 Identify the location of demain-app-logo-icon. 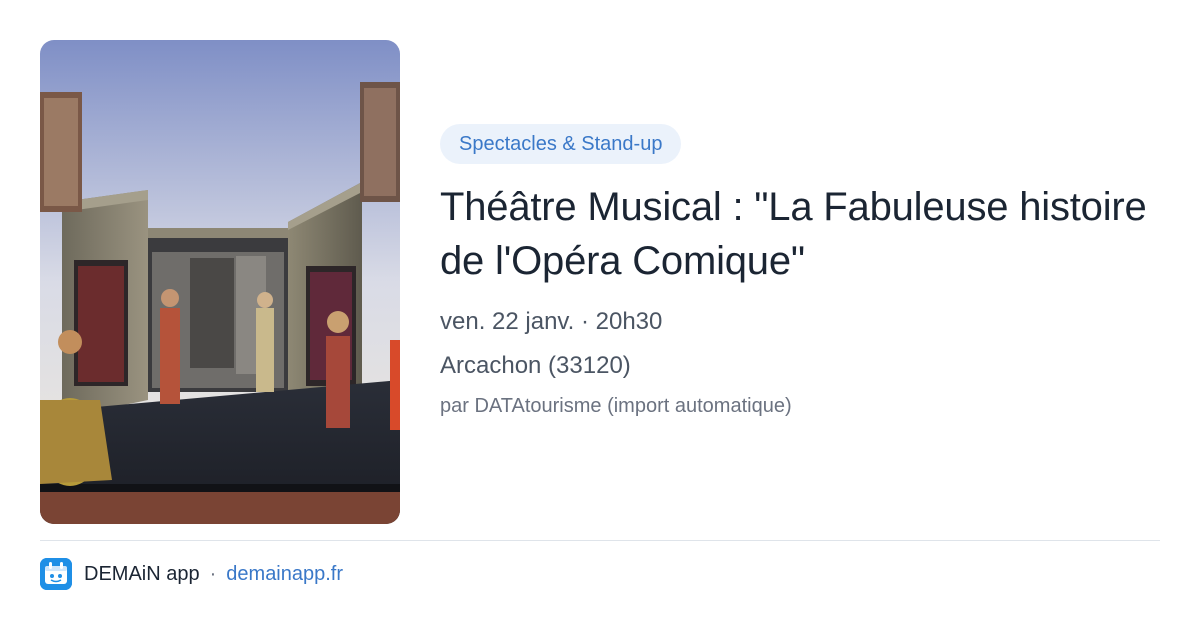
(56, 574).